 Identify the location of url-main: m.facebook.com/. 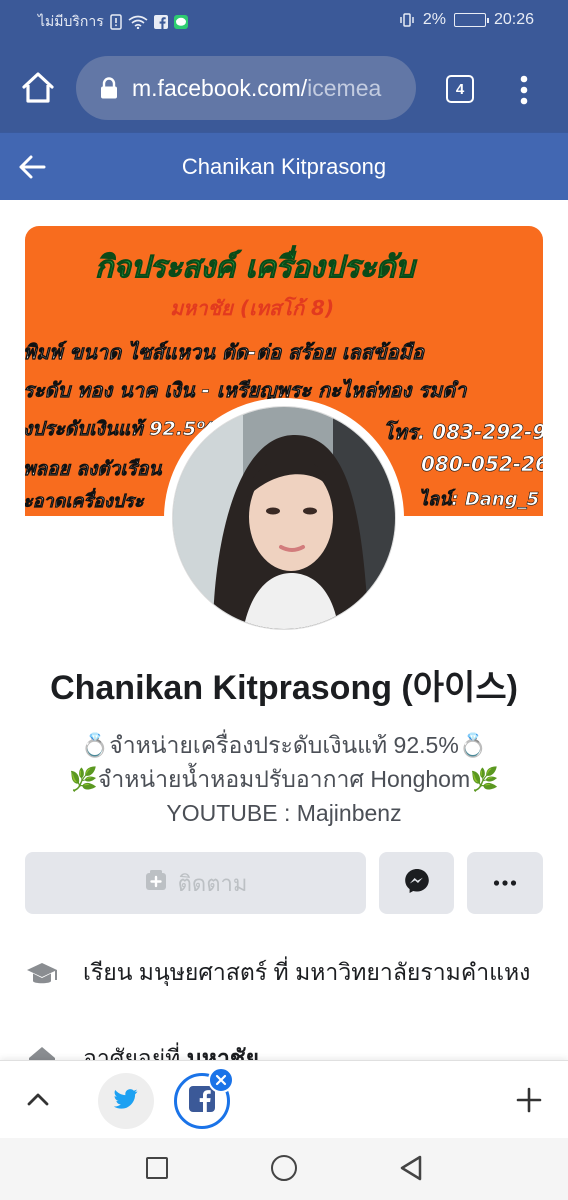
(220, 87).